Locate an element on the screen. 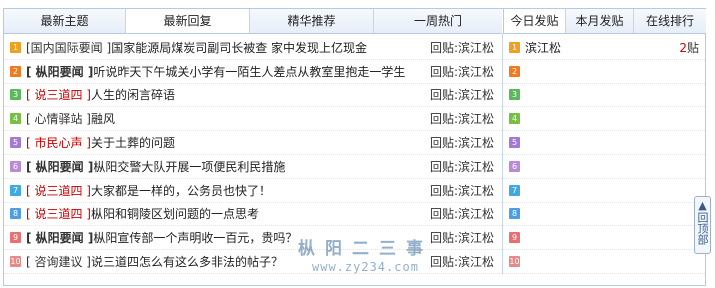 The width and height of the screenshot is (715, 288). post-row: 7[ 说三道四 ]大家都是一样的，公务员也快了！ 回贴:滨江松 is located at coordinates (253, 191).